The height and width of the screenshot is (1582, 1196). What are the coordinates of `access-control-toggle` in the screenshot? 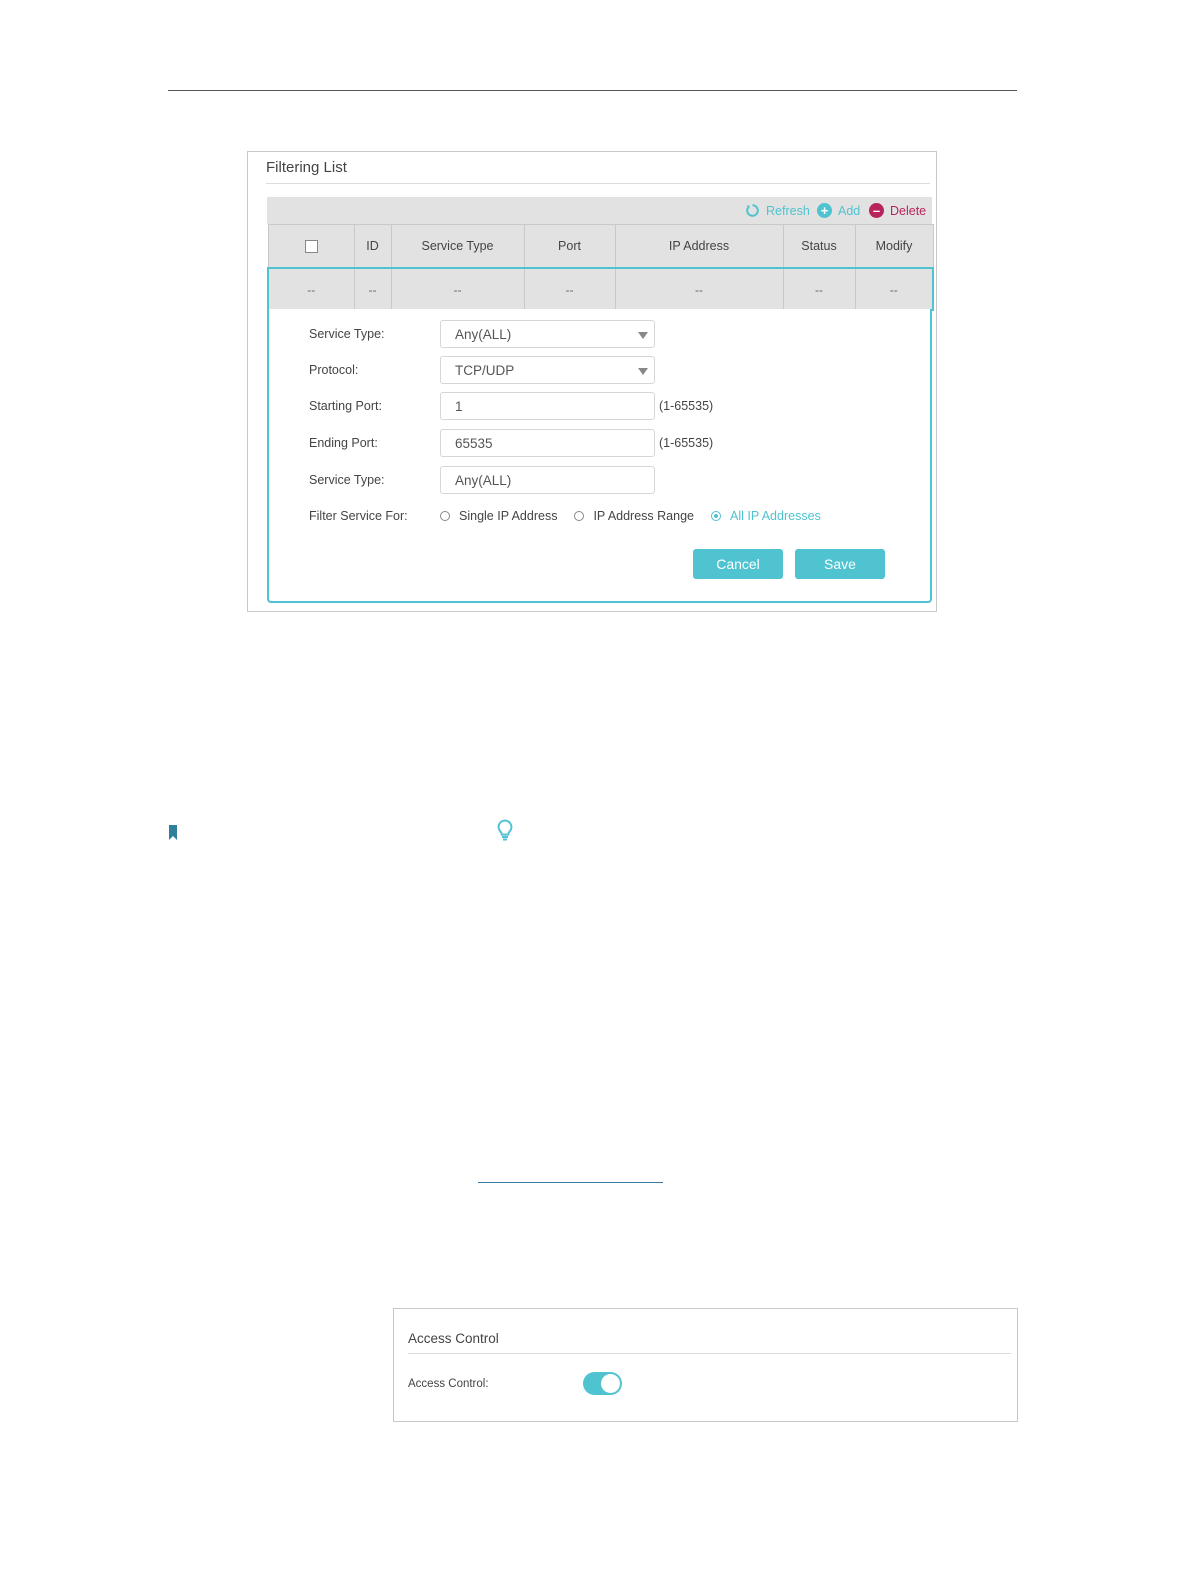 It's located at (602, 1383).